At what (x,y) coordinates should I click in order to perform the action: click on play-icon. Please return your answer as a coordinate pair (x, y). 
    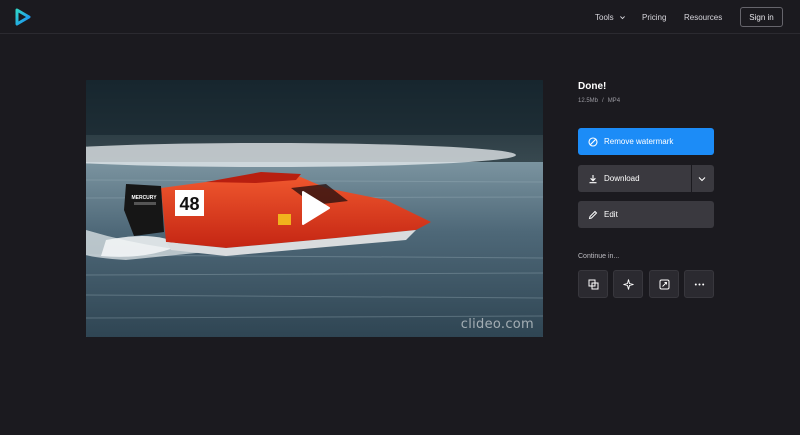
    Looking at the image, I should click on (316, 208).